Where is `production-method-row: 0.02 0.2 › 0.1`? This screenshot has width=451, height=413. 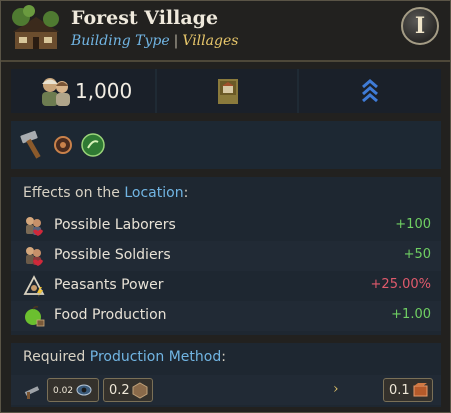
production-method-row: 0.02 0.2 › 0.1 is located at coordinates (226, 390).